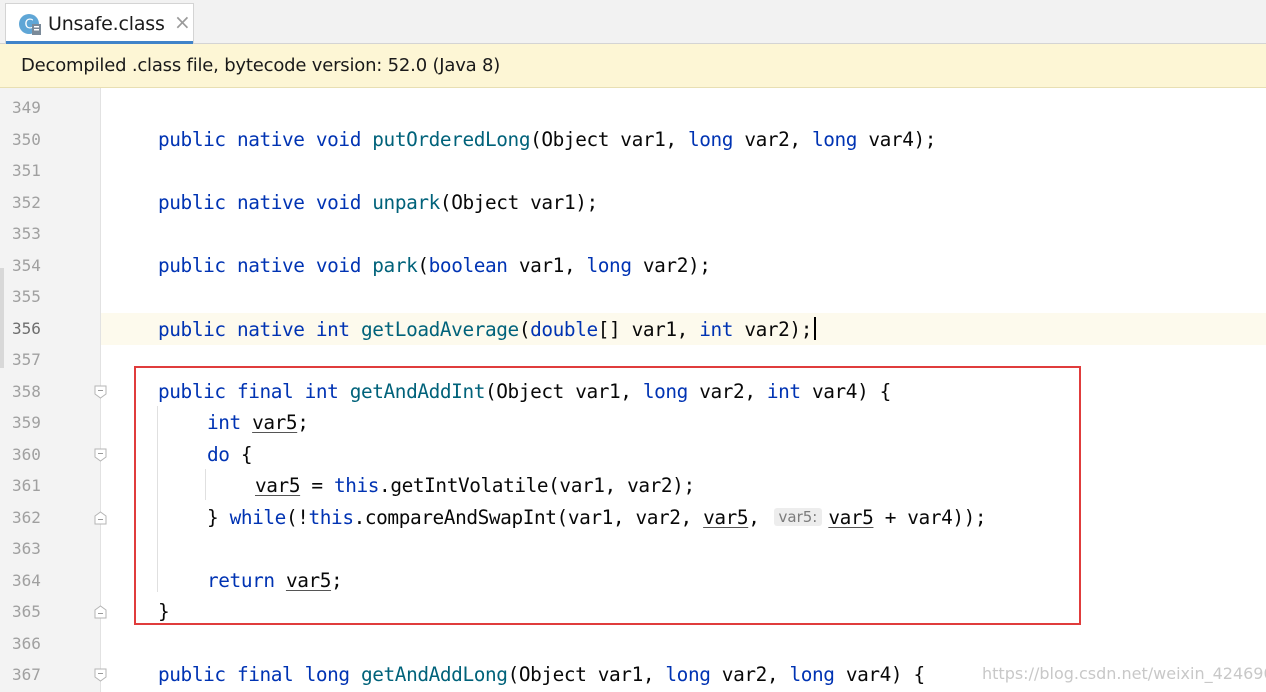 This screenshot has height=692, width=1266. What do you see at coordinates (26, 674) in the screenshot?
I see `line-number: 367` at bounding box center [26, 674].